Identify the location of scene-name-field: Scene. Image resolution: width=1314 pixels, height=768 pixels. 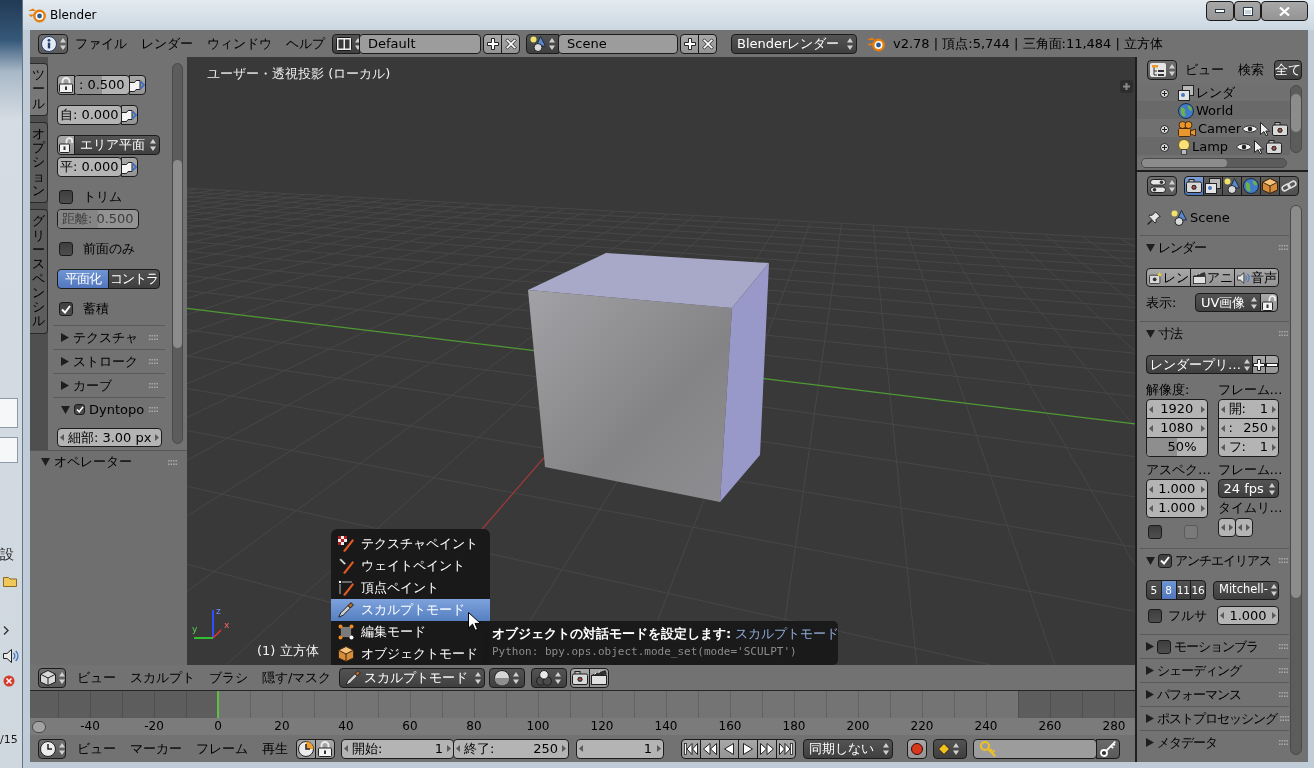
(618, 43).